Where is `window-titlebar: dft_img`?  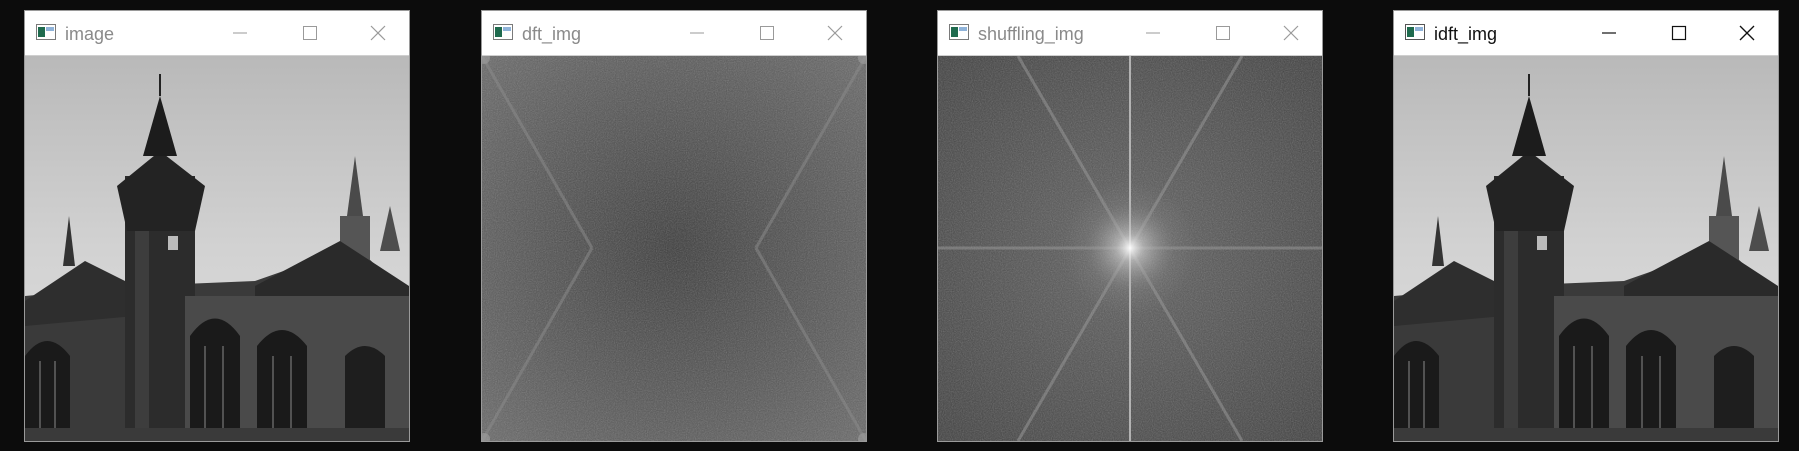 window-titlebar: dft_img is located at coordinates (674, 33).